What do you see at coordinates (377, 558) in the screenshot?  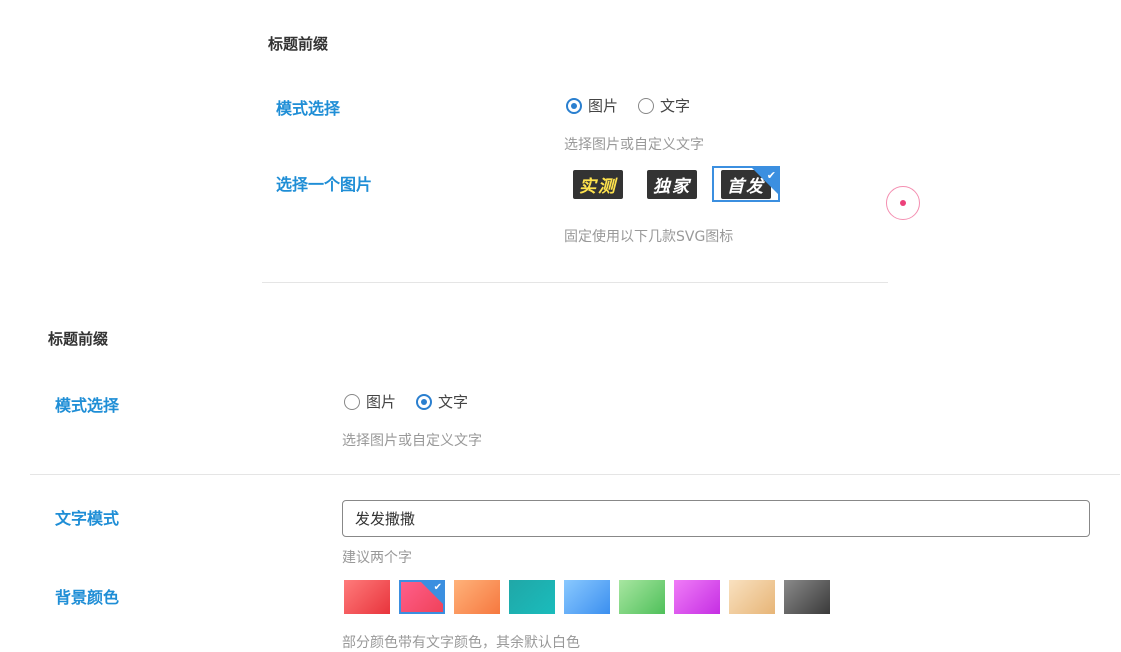 I see `text-hint: 建议两个字` at bounding box center [377, 558].